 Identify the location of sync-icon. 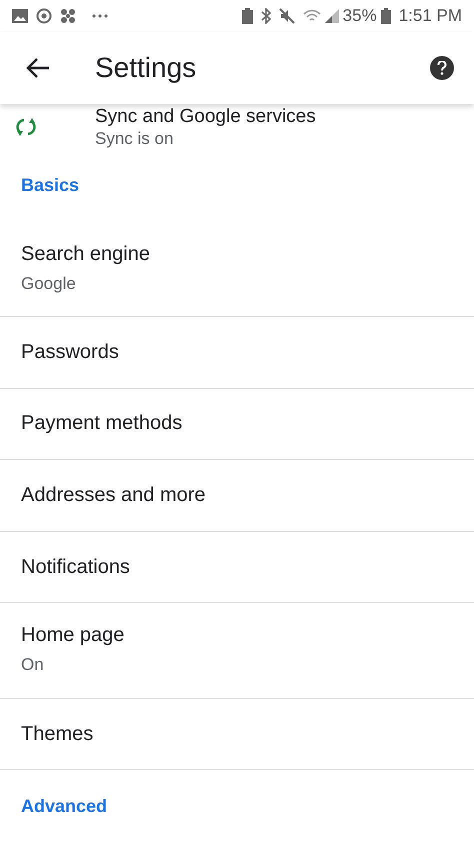
(25, 127).